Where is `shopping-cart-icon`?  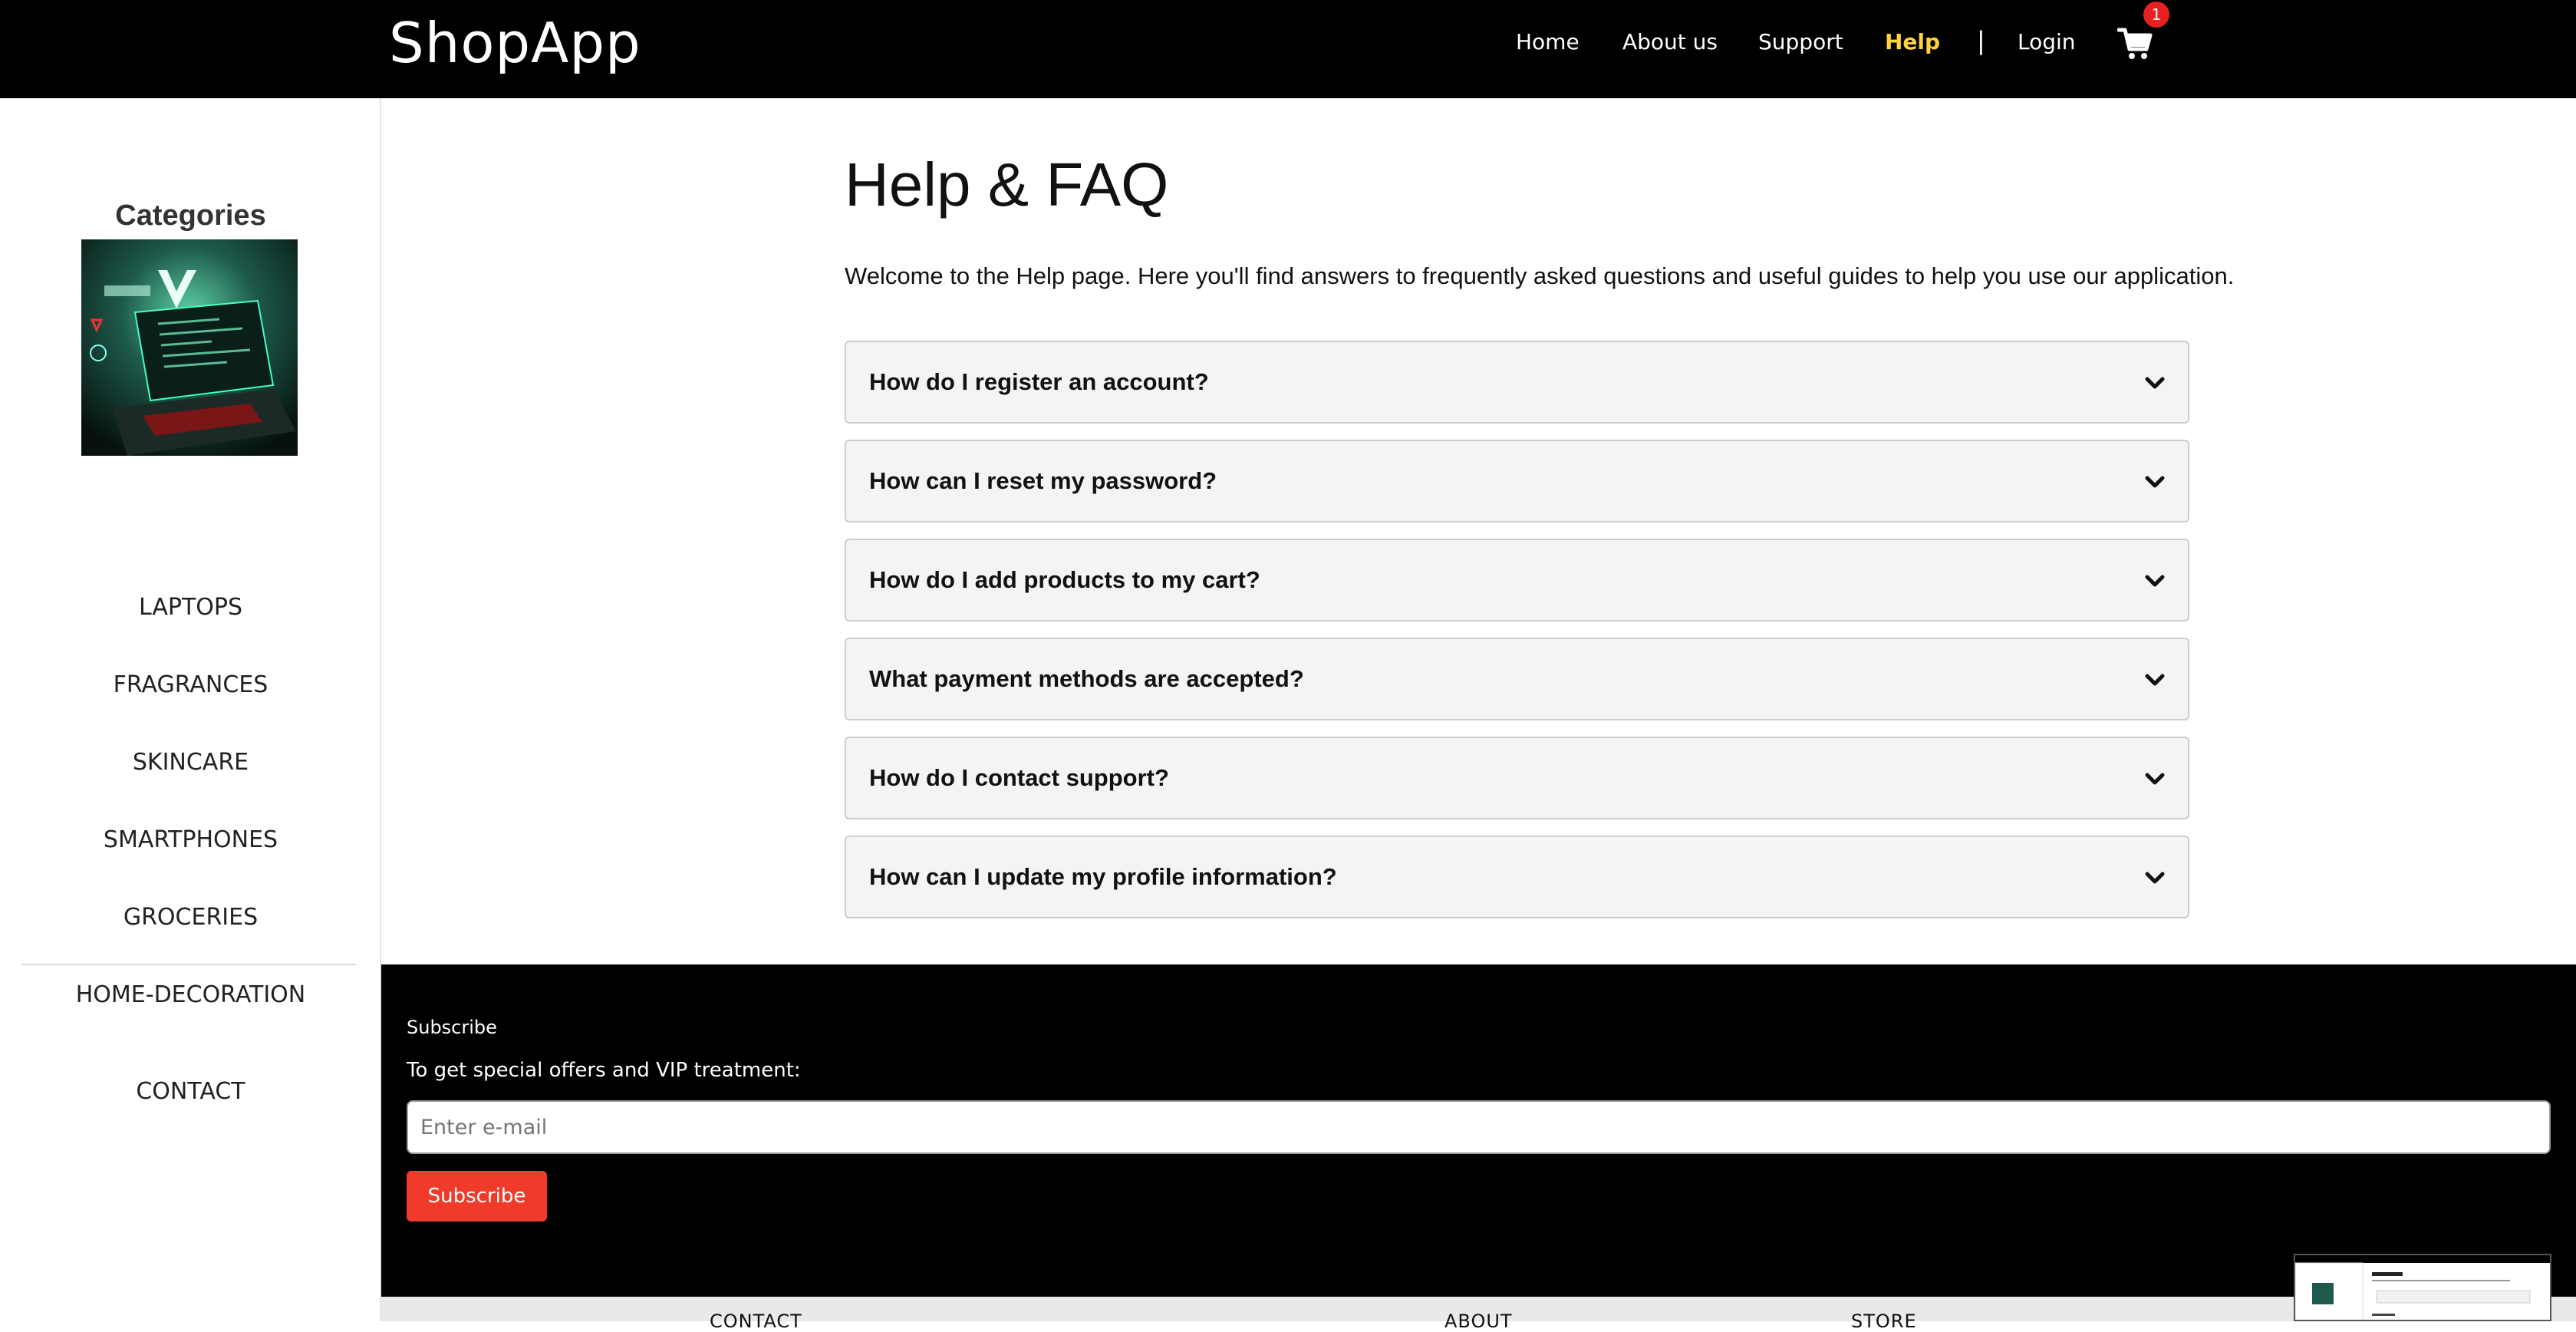 shopping-cart-icon is located at coordinates (2135, 43).